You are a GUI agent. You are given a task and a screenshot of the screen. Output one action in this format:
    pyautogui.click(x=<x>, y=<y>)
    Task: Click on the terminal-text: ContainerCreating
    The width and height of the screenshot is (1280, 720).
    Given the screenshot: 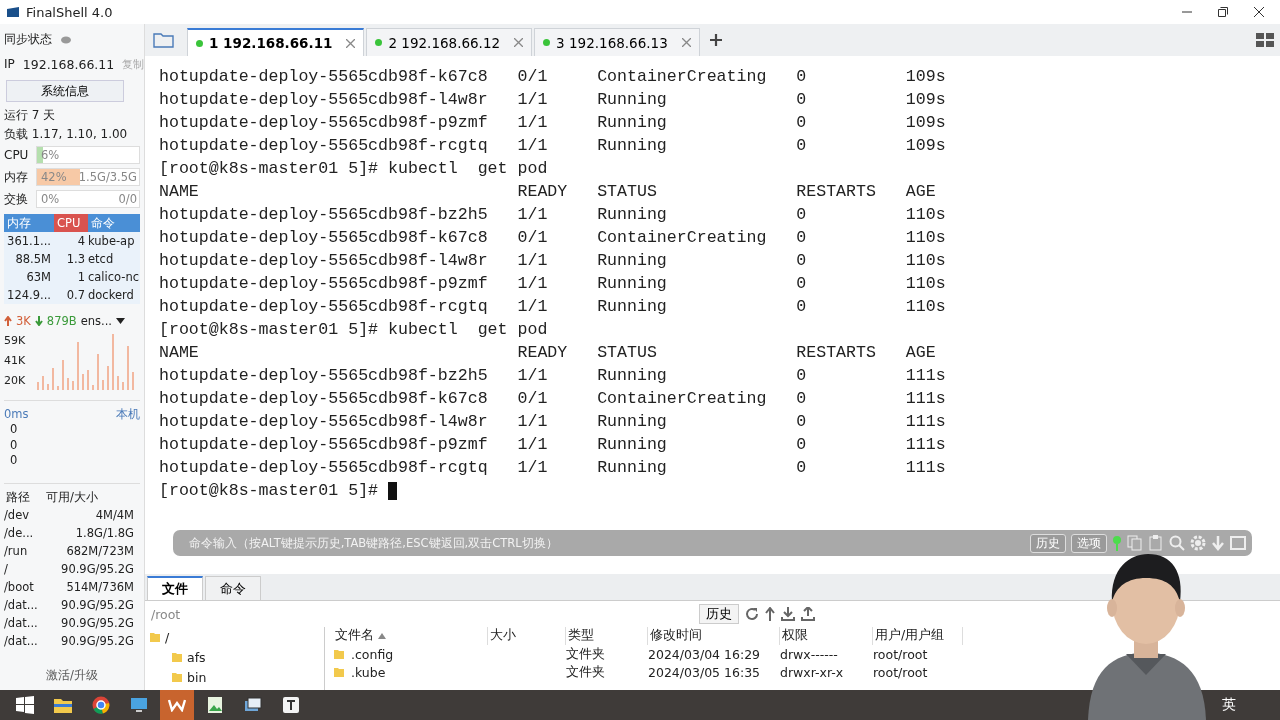 What is the action you would take?
    pyautogui.click(x=682, y=238)
    